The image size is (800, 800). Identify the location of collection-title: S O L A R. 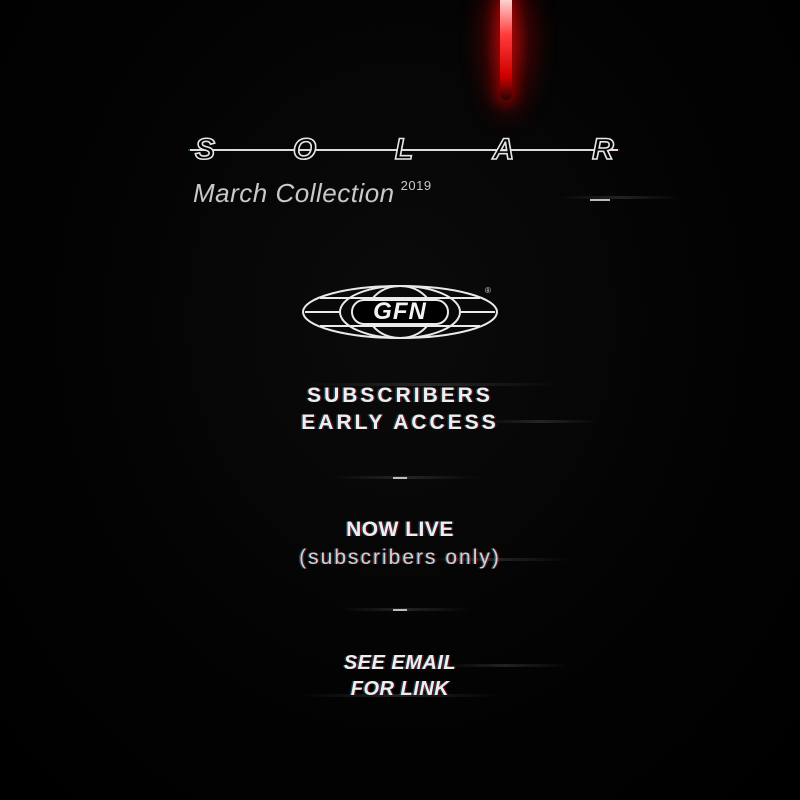
(404, 150).